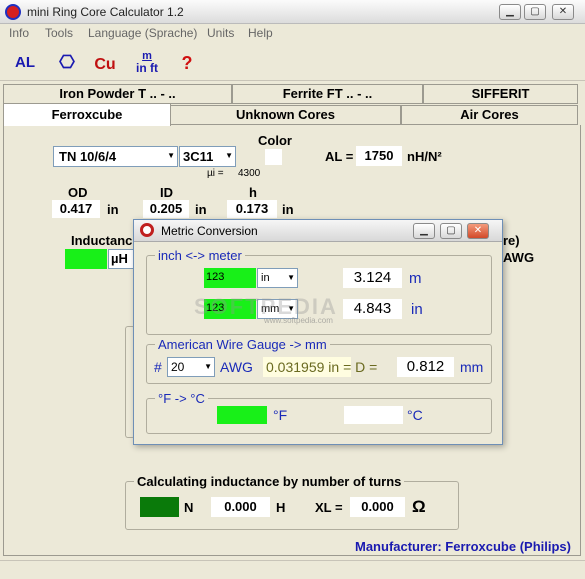 This screenshot has width=585, height=579. Describe the element at coordinates (178, 367) in the screenshot. I see `awg-value: 20` at that location.